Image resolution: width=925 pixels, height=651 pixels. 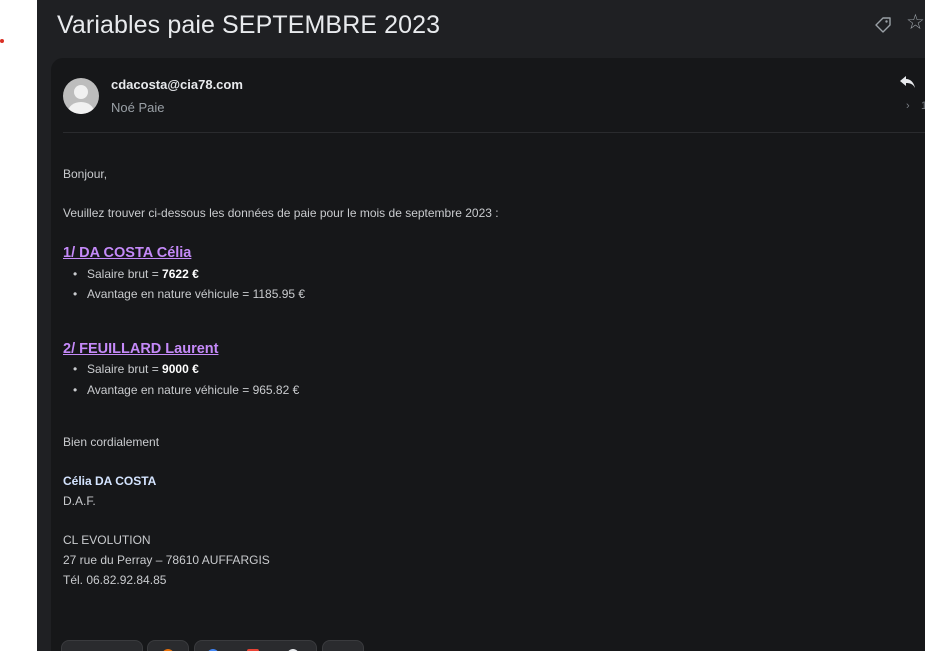 I want to click on chevron-right-icon: ›, so click(x=908, y=106).